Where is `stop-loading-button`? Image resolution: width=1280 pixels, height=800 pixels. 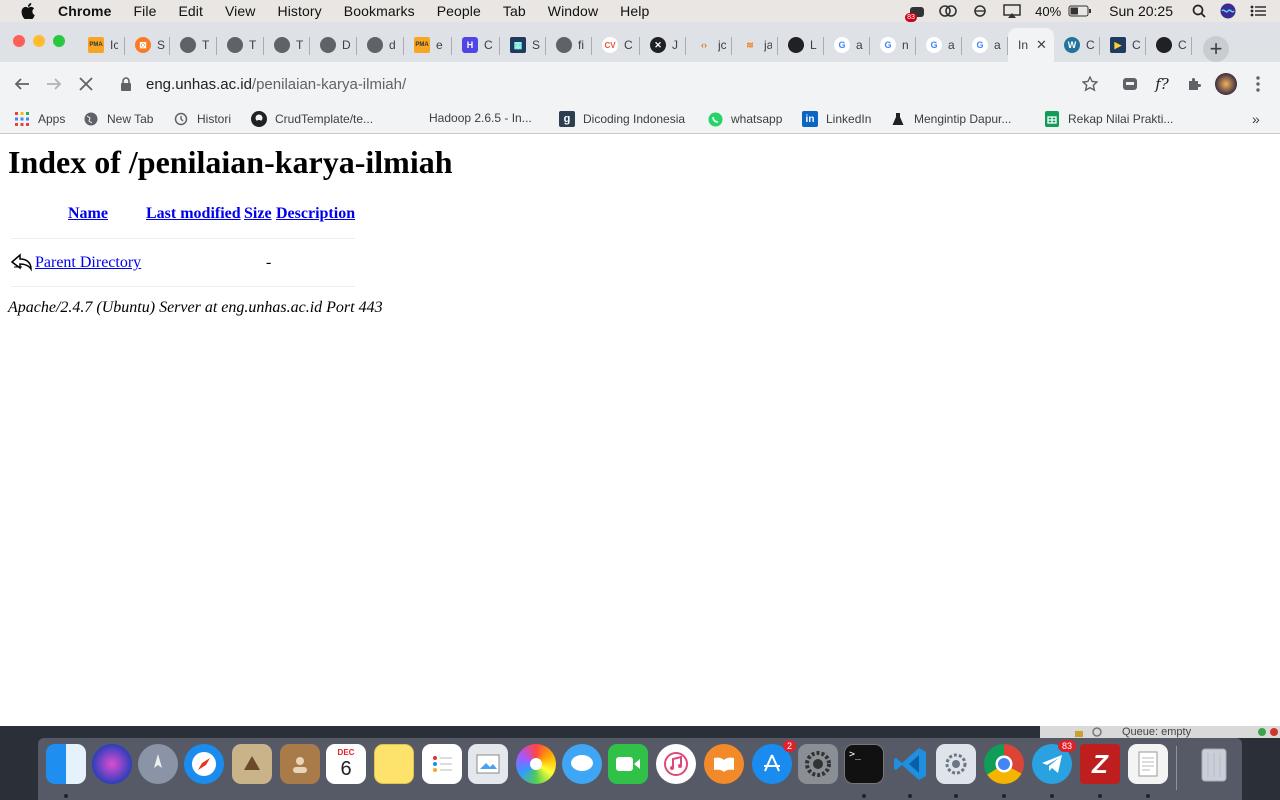
stop-loading-button is located at coordinates (86, 84).